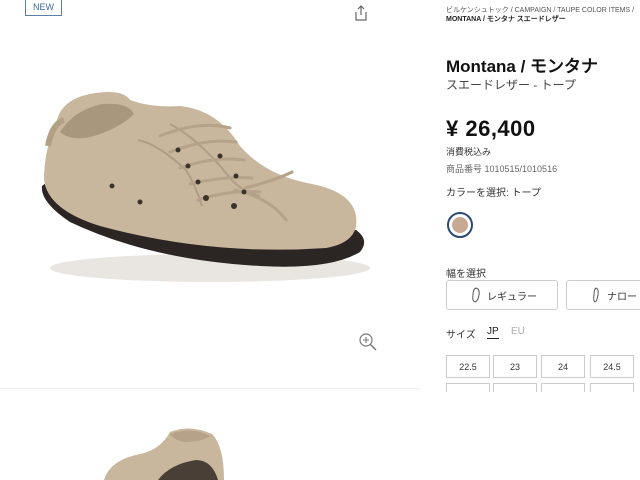 The width and height of the screenshot is (640, 480). Describe the element at coordinates (515, 366) in the screenshot. I see `size-option: 23` at that location.